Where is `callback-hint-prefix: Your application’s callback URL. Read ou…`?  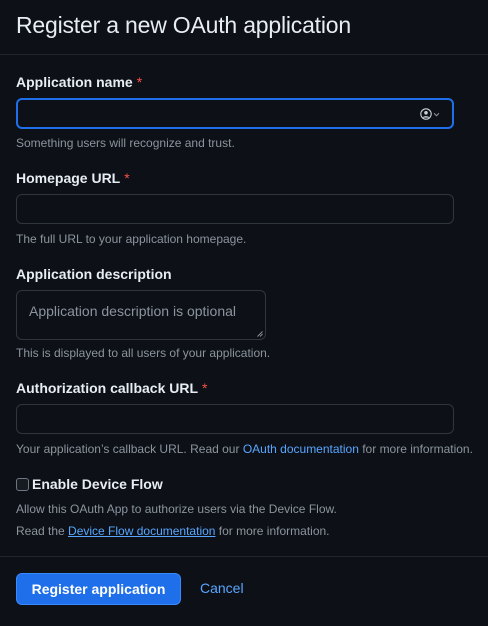 callback-hint-prefix: Your application’s callback URL. Read ou… is located at coordinates (129, 449).